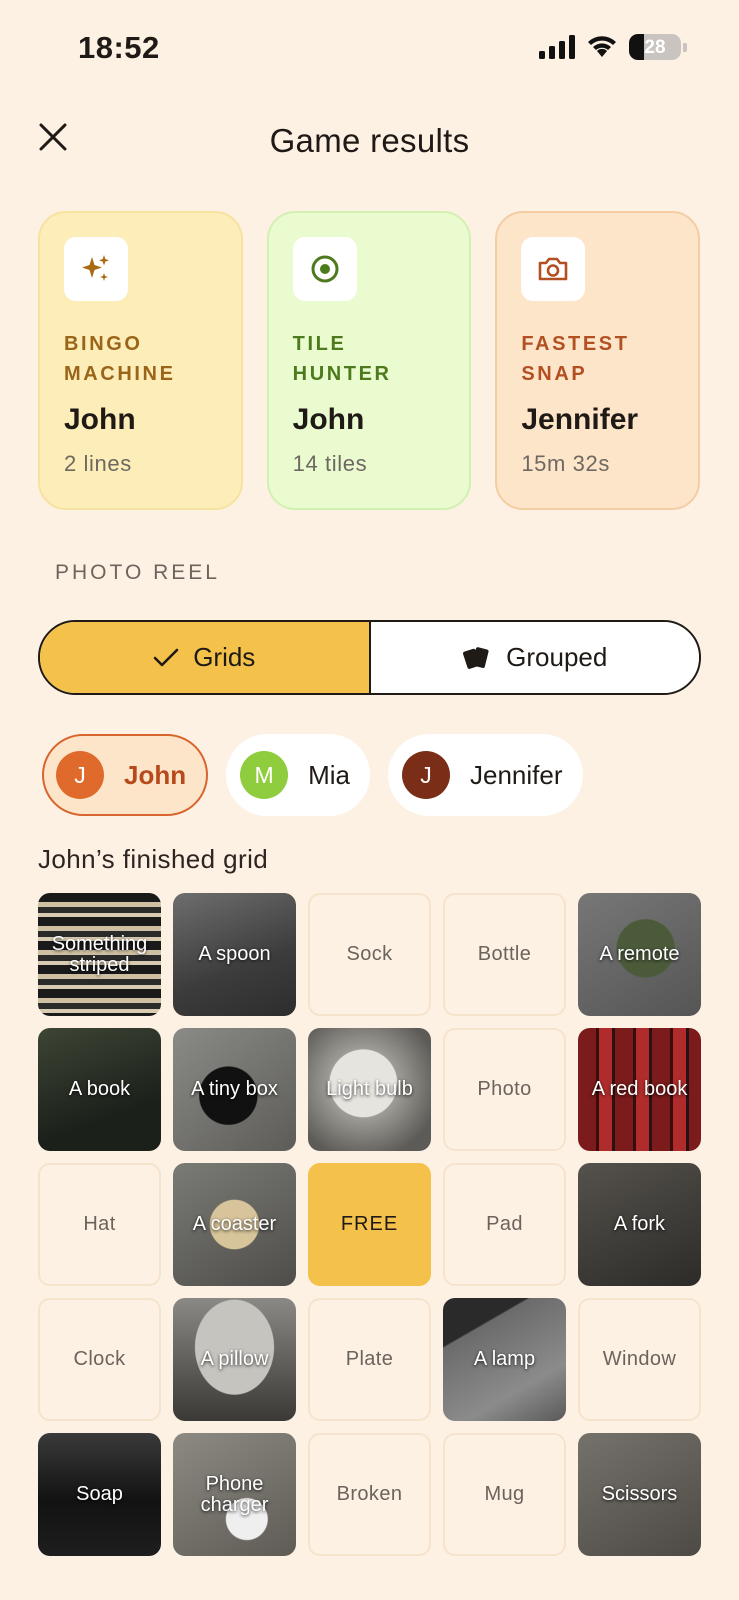  I want to click on wifi-icon, so click(602, 46).